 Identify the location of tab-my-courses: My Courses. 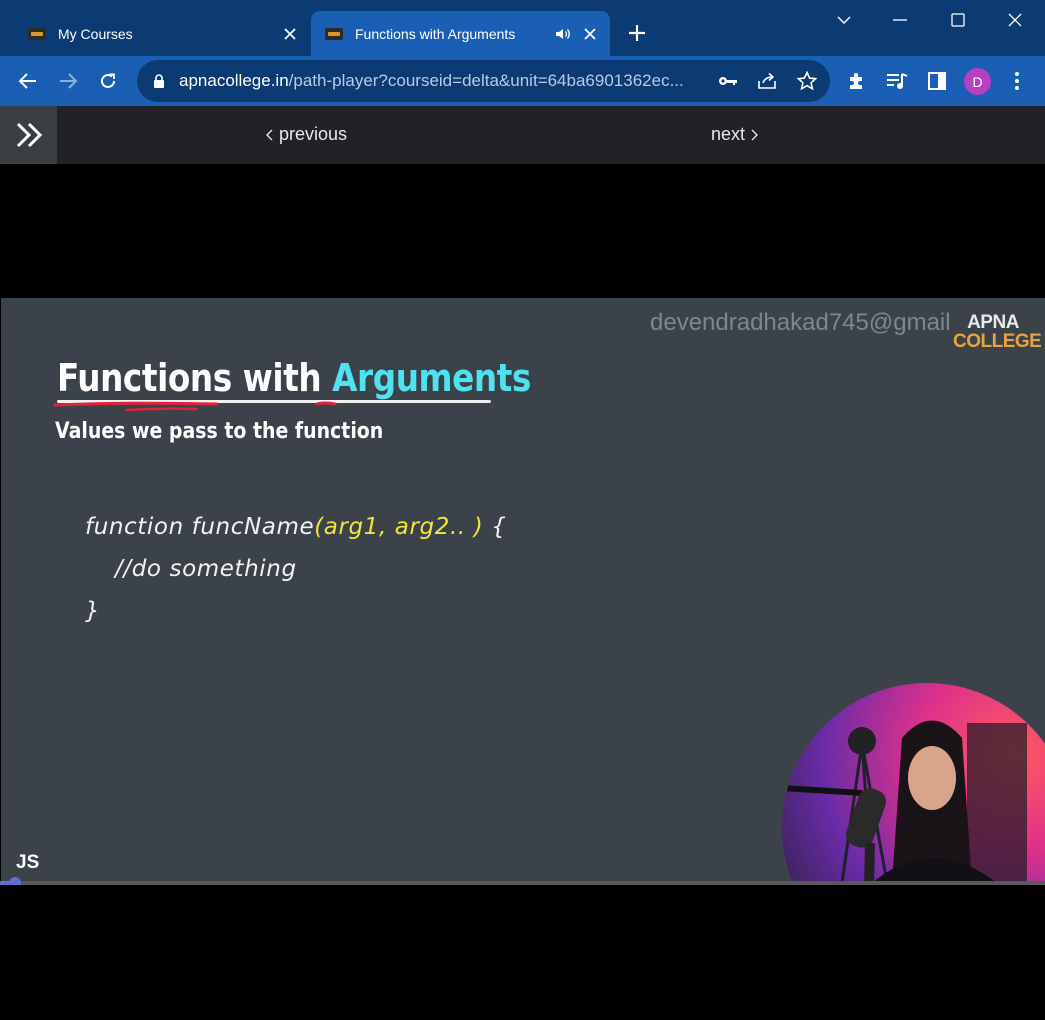
(162, 33).